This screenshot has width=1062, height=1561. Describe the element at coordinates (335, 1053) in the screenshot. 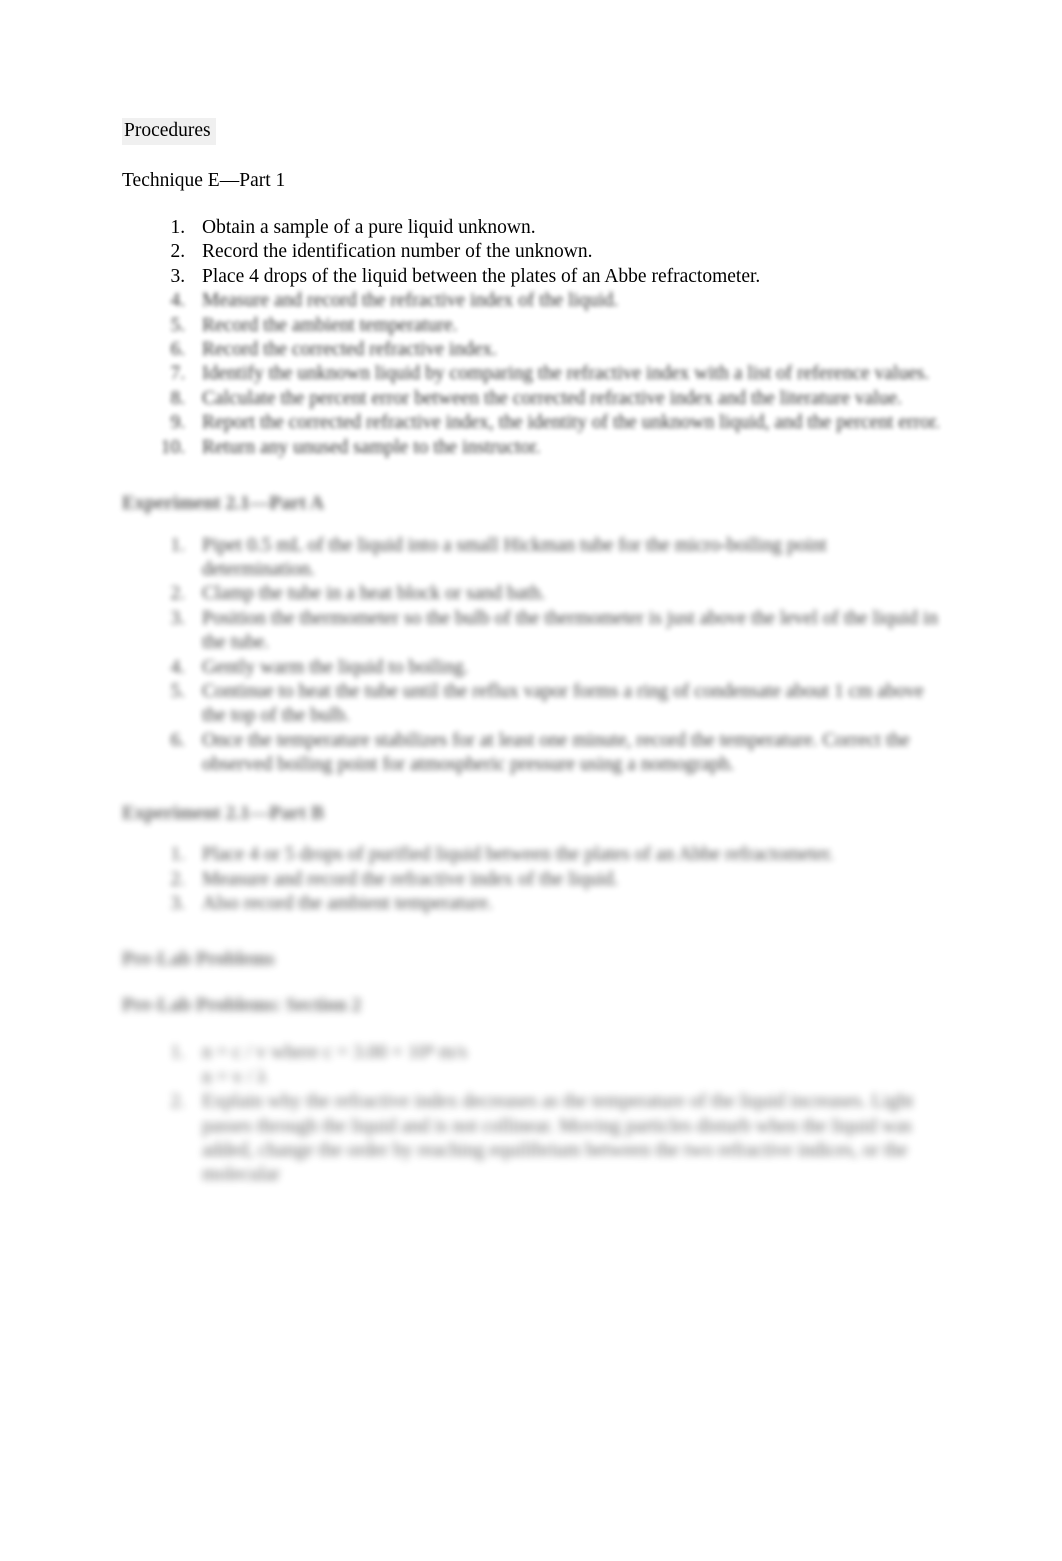

I see `prelab-formula: n = c / v where c = 3.00 × 10⁸ m/s` at that location.